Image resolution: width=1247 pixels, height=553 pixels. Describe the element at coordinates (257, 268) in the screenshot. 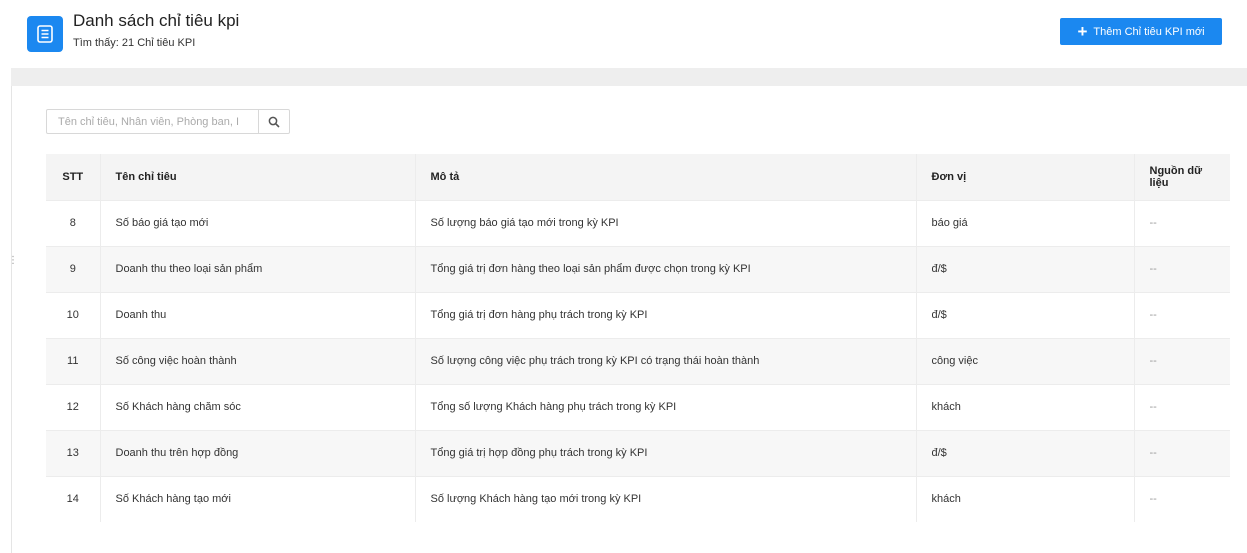

I see `cell-name: Doanh thu theo loại sản phẩm` at that location.